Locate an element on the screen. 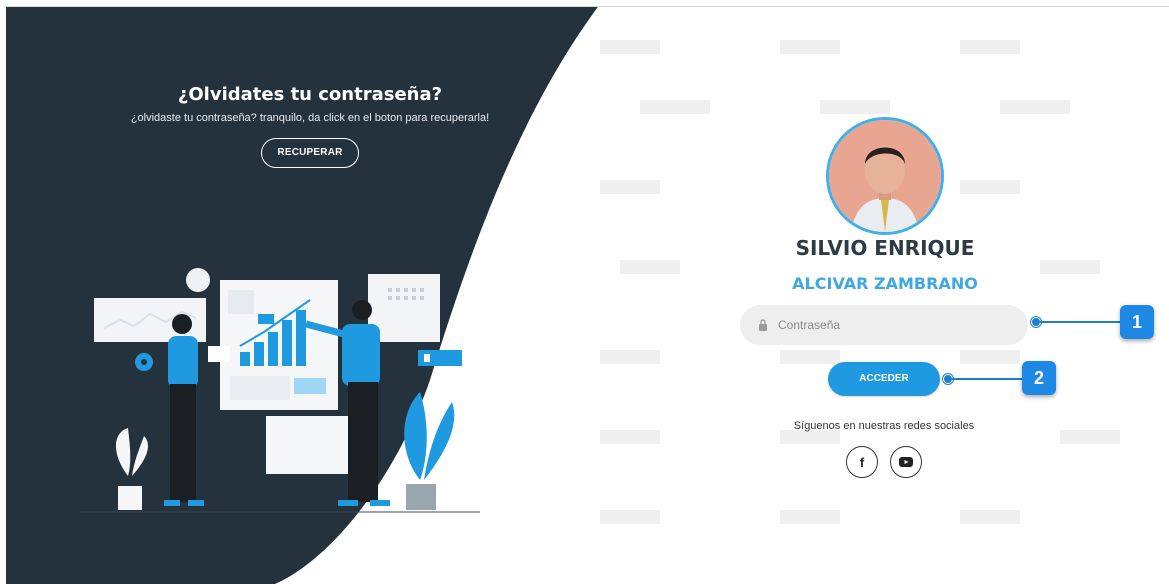 This screenshot has height=584, width=1169. facebook-button: f is located at coordinates (862, 462).